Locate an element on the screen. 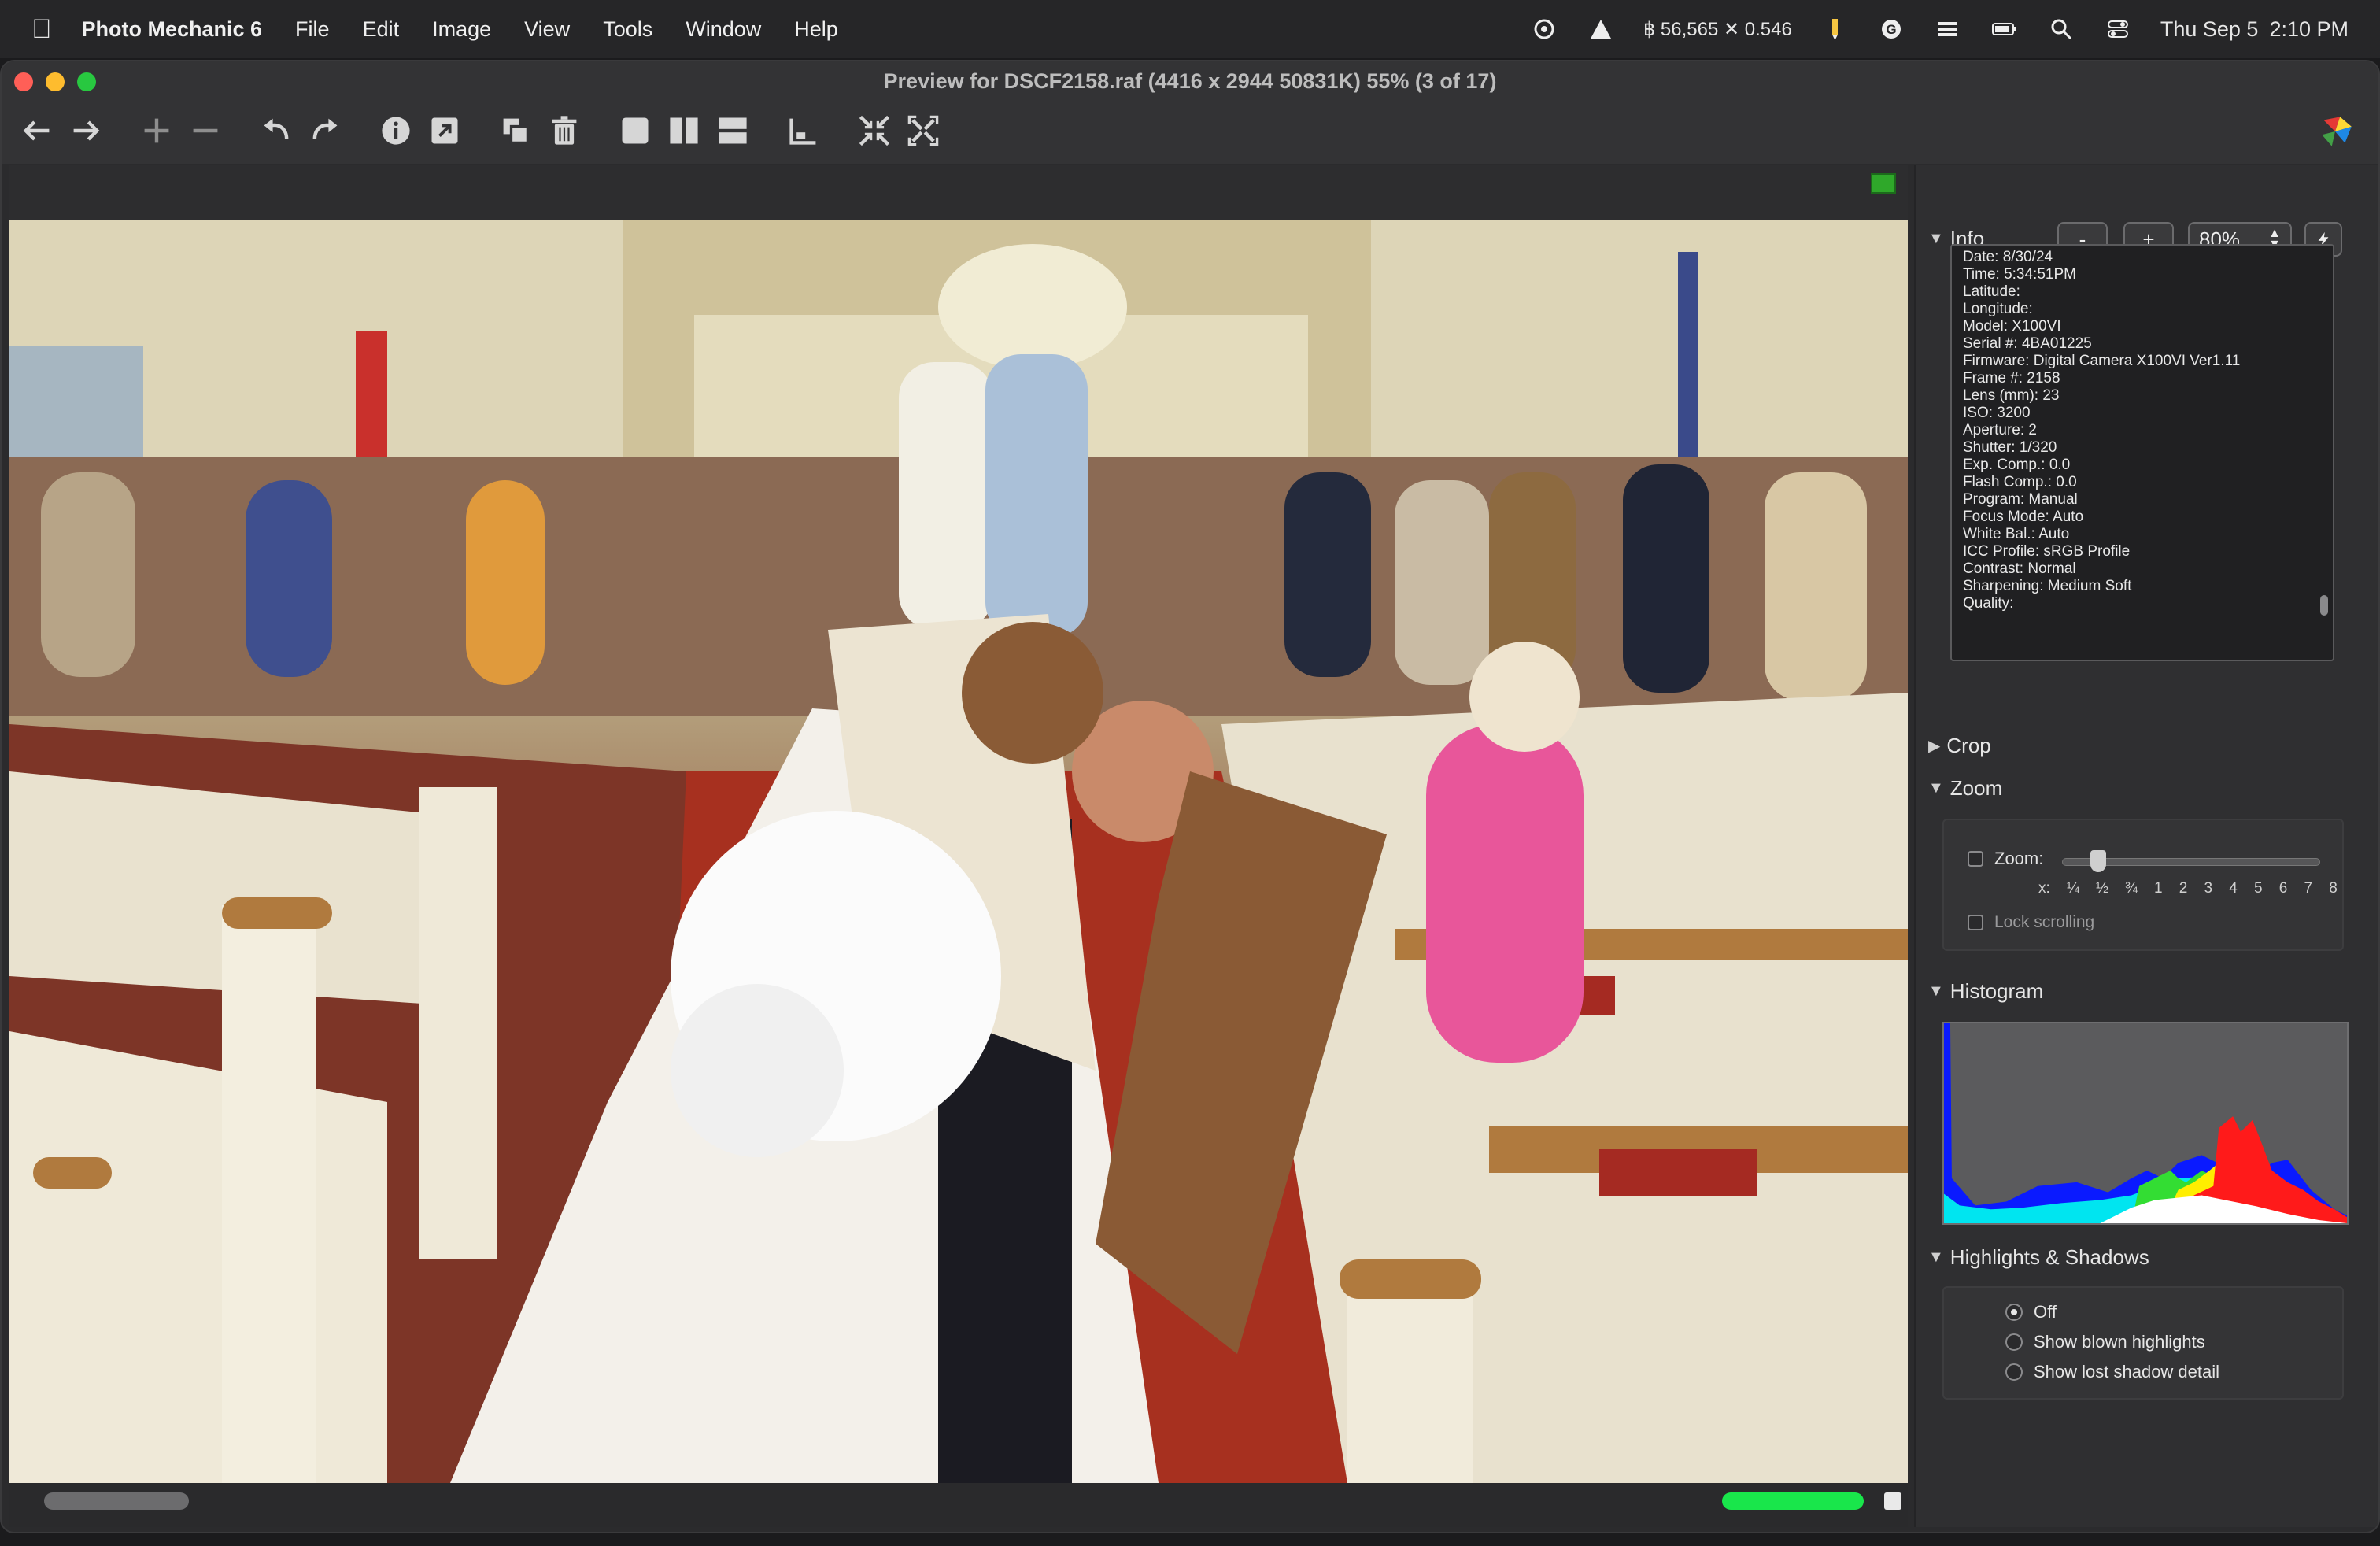  battery-icon is located at coordinates (2004, 29).